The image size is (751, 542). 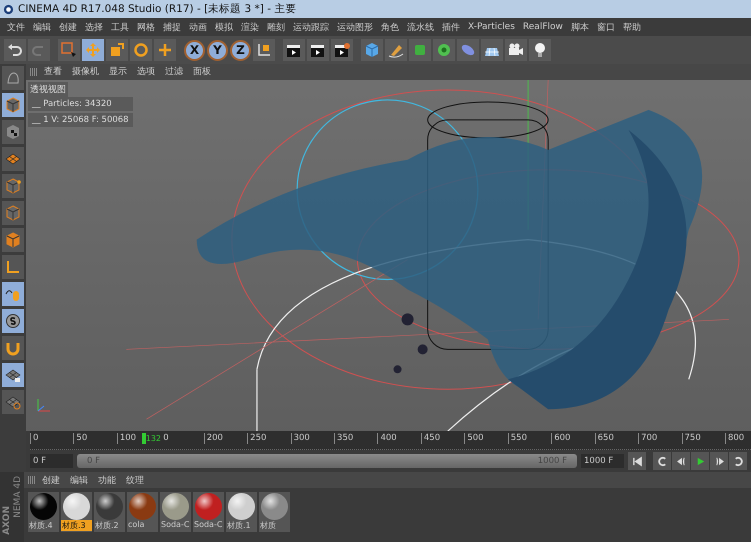 What do you see at coordinates (250, 27) in the screenshot?
I see `menu-item: 渲染` at bounding box center [250, 27].